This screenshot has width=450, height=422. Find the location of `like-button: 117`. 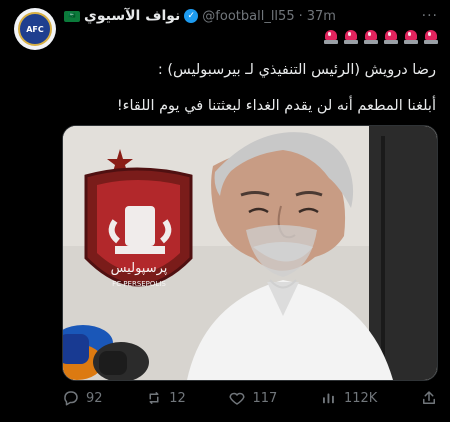

like-button: 117 is located at coordinates (252, 398).